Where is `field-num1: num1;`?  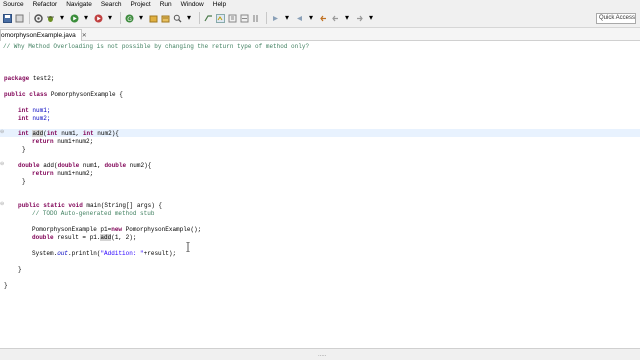 field-num1: num1; is located at coordinates (39, 110).